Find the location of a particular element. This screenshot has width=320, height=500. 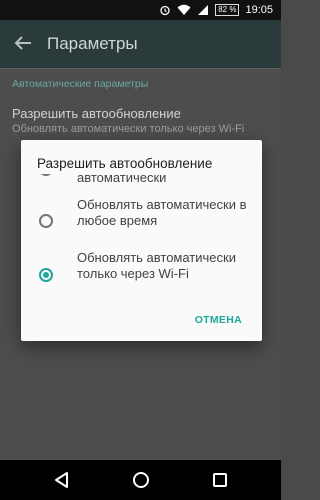

option-label: Обновлять автоматически в любое время is located at coordinates (162, 212).